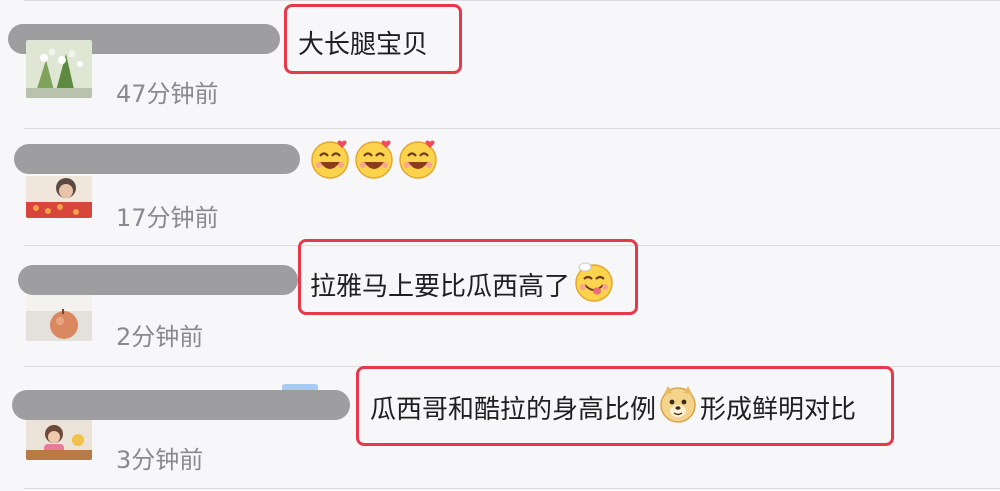 The width and height of the screenshot is (1000, 491). I want to click on divider, so click(512, 488).